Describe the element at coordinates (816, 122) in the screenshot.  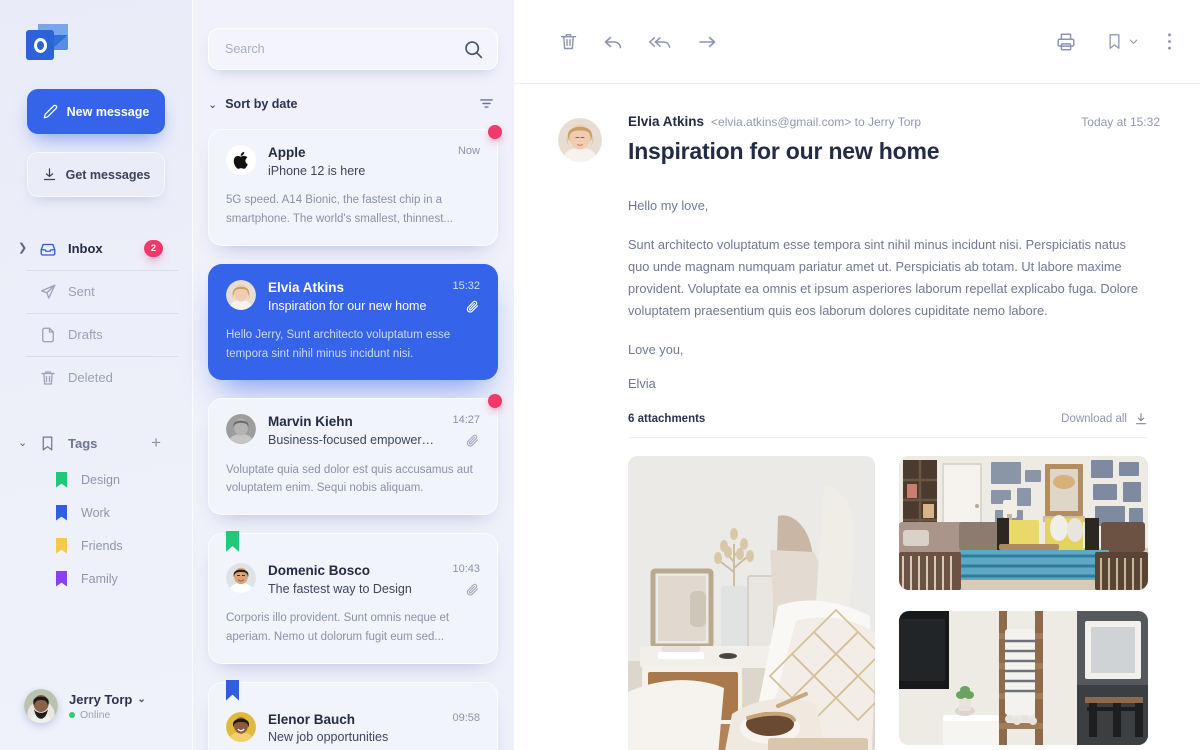
I see `sender-address-and-recipient: <elvia.atkins@gmail.com> to Jerry Torp` at that location.